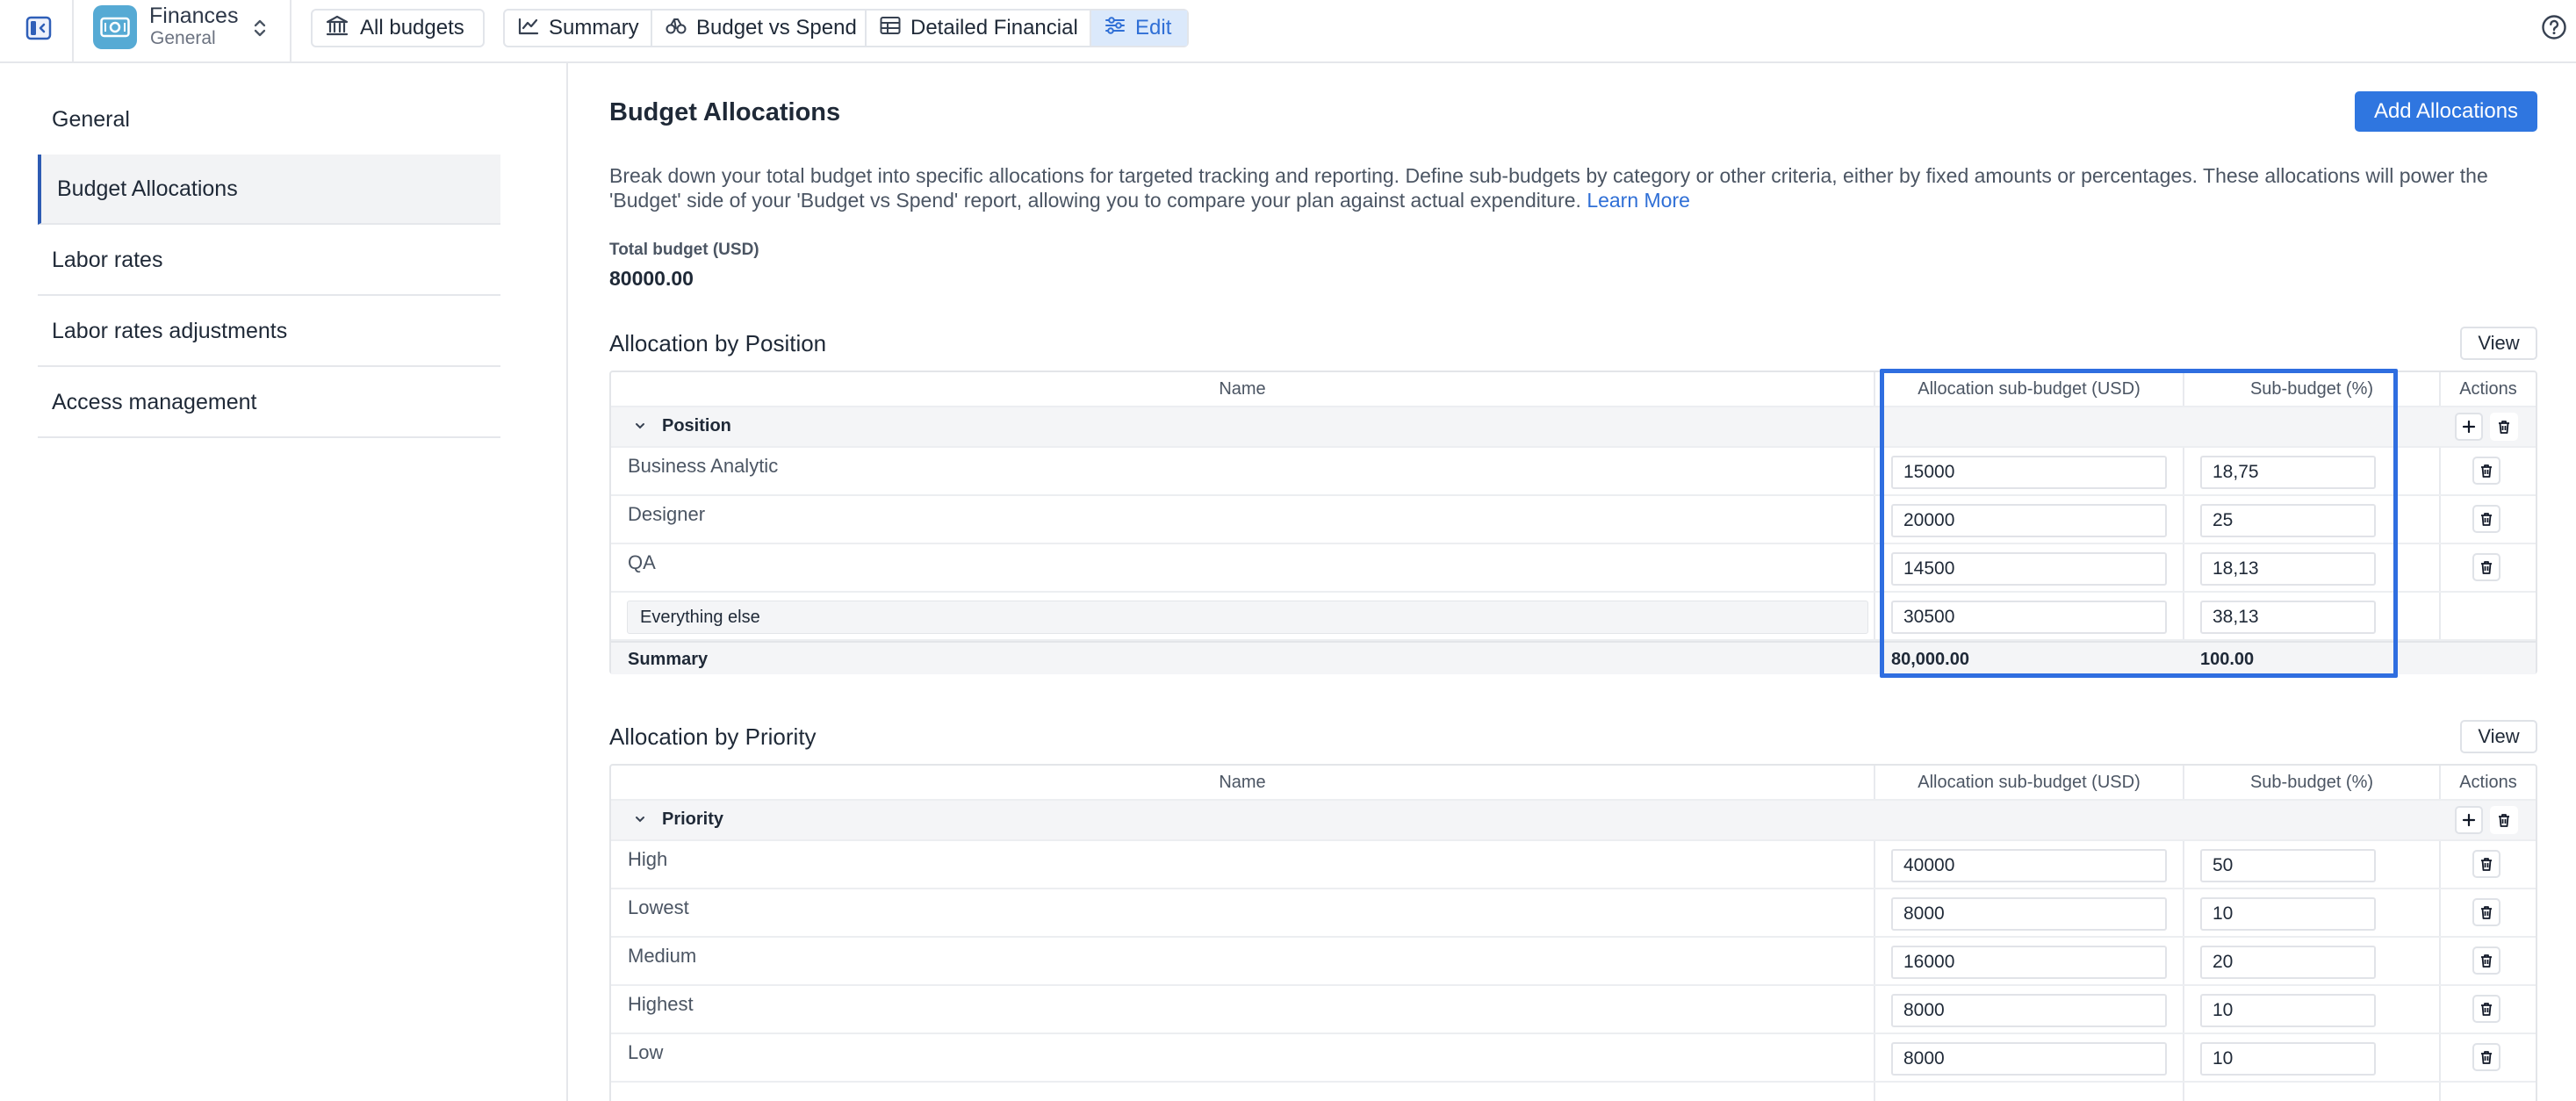  I want to click on pct-input: 20, so click(2288, 962).